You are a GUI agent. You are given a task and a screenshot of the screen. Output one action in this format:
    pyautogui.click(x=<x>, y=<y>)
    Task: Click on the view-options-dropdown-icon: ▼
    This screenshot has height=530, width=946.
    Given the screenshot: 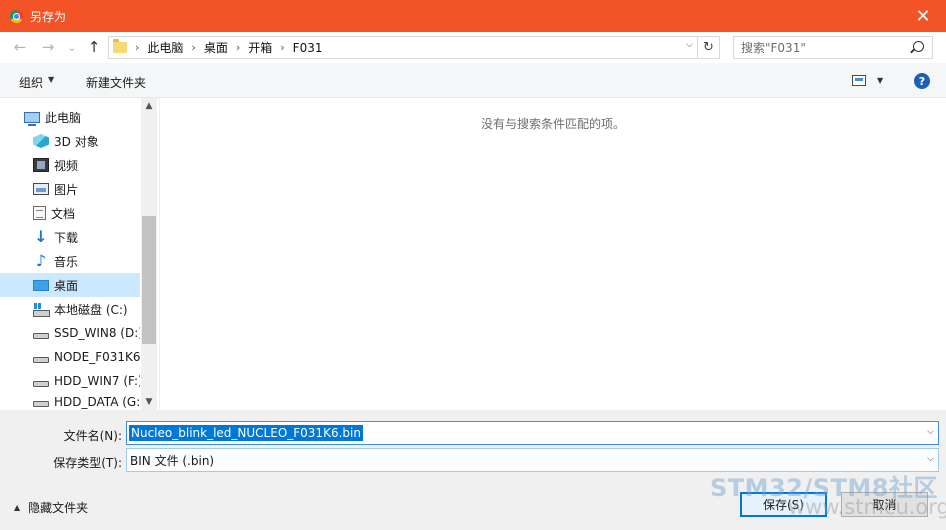 What is the action you would take?
    pyautogui.click(x=880, y=80)
    